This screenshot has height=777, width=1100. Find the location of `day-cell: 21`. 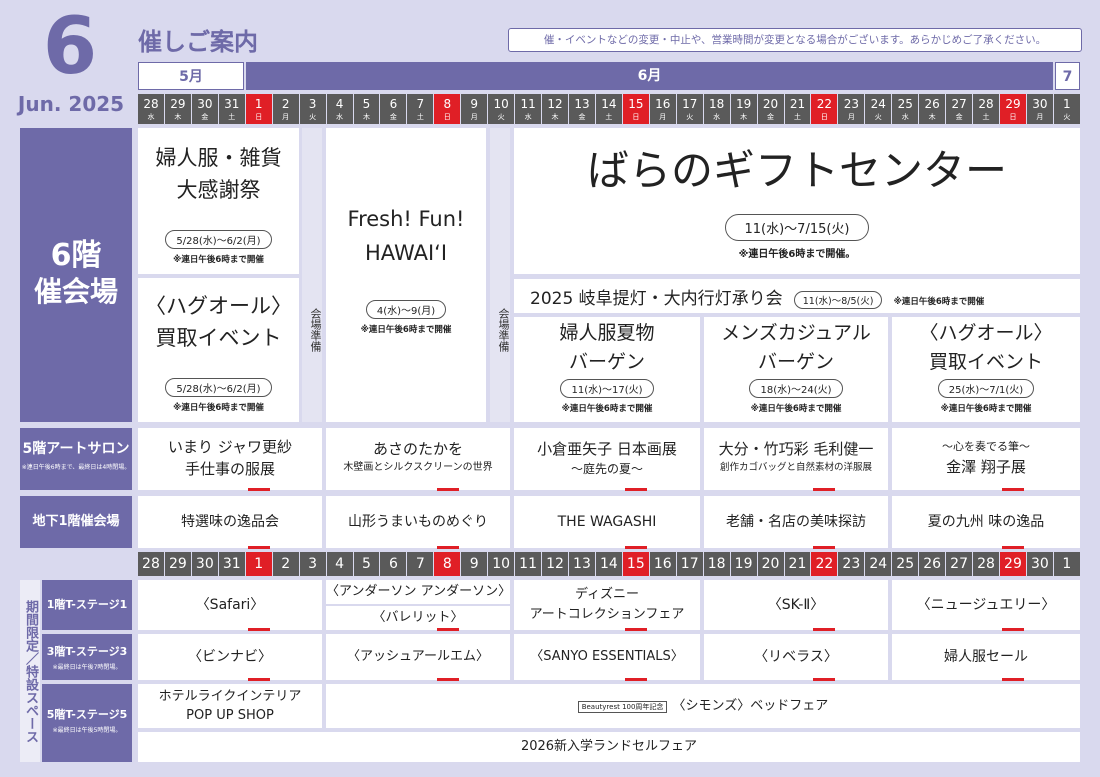

day-cell: 21 is located at coordinates (797, 564).